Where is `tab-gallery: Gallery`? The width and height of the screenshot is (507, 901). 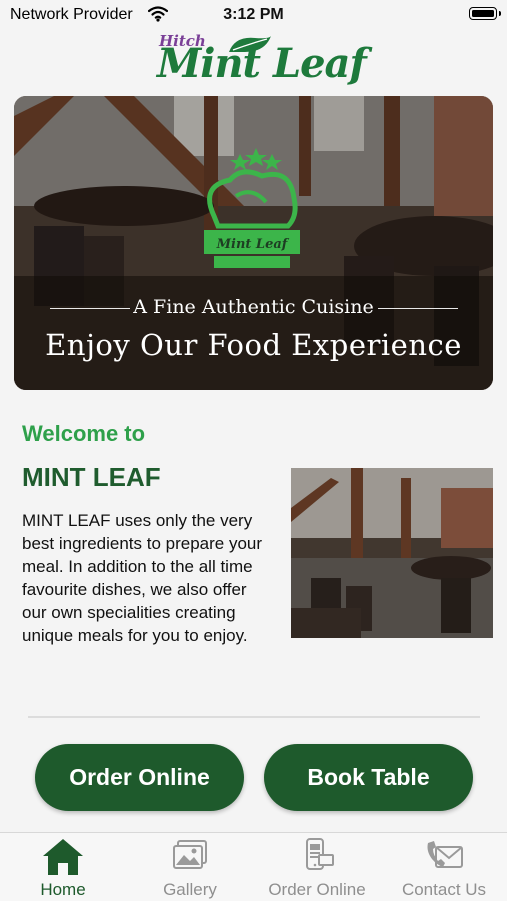
tab-gallery: Gallery is located at coordinates (190, 867).